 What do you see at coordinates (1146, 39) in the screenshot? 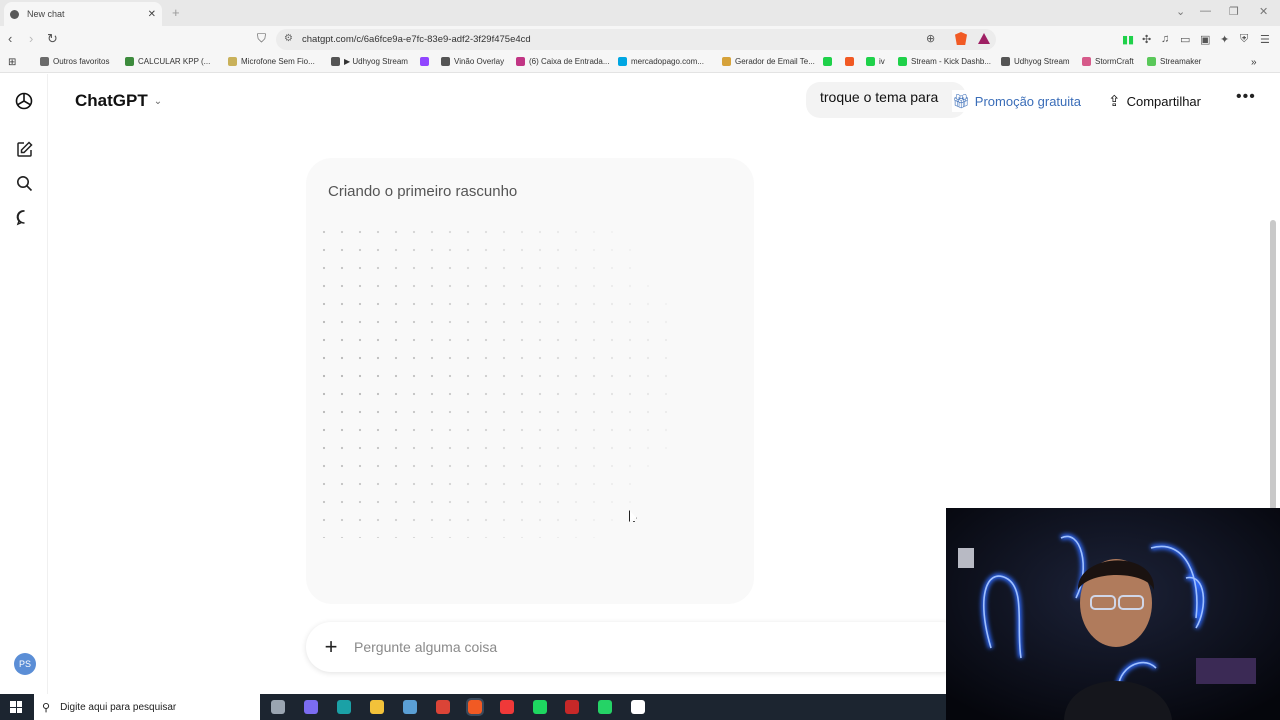
I see `extensions-puzzle-icon: ✣` at bounding box center [1146, 39].